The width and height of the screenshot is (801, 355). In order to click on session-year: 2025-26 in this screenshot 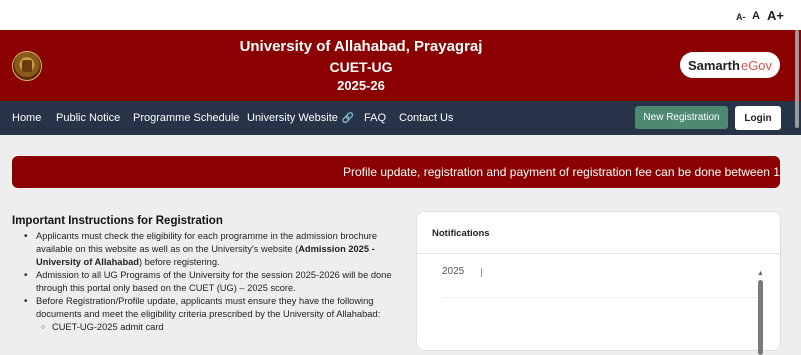, I will do `click(361, 85)`.